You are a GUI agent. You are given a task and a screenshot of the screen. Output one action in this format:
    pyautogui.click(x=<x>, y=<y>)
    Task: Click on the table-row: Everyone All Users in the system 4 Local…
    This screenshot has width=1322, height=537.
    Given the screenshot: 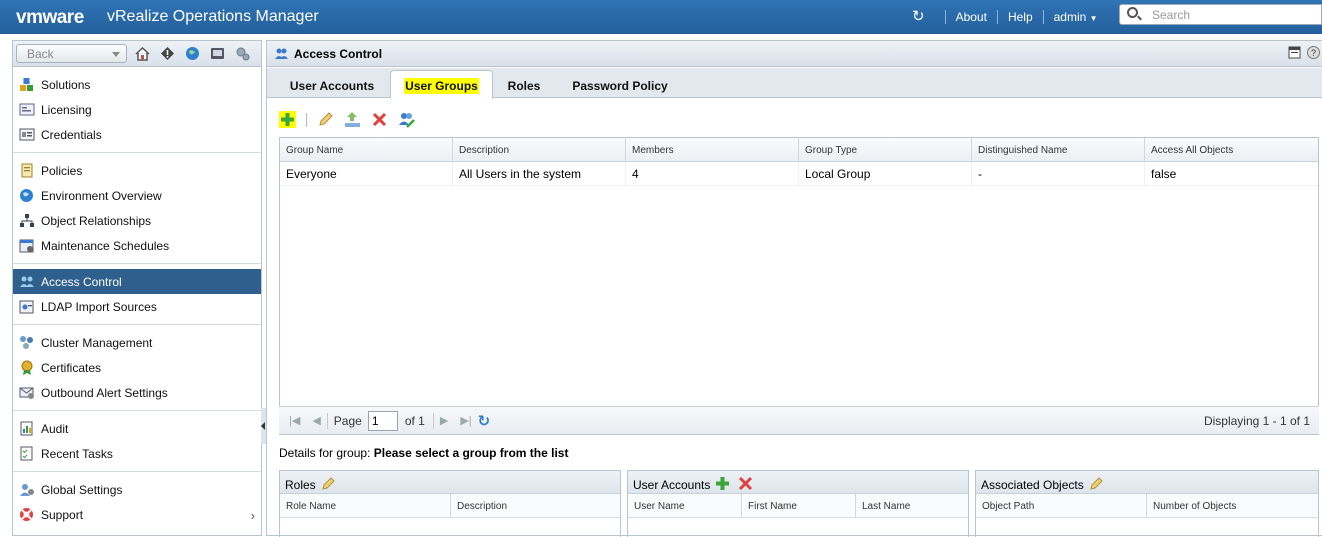 What is the action you would take?
    pyautogui.click(x=799, y=174)
    